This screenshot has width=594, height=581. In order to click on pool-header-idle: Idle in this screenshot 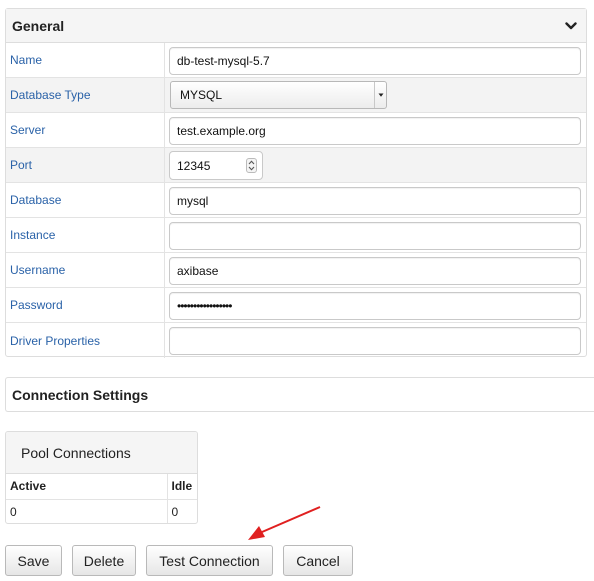, I will do `click(182, 487)`.